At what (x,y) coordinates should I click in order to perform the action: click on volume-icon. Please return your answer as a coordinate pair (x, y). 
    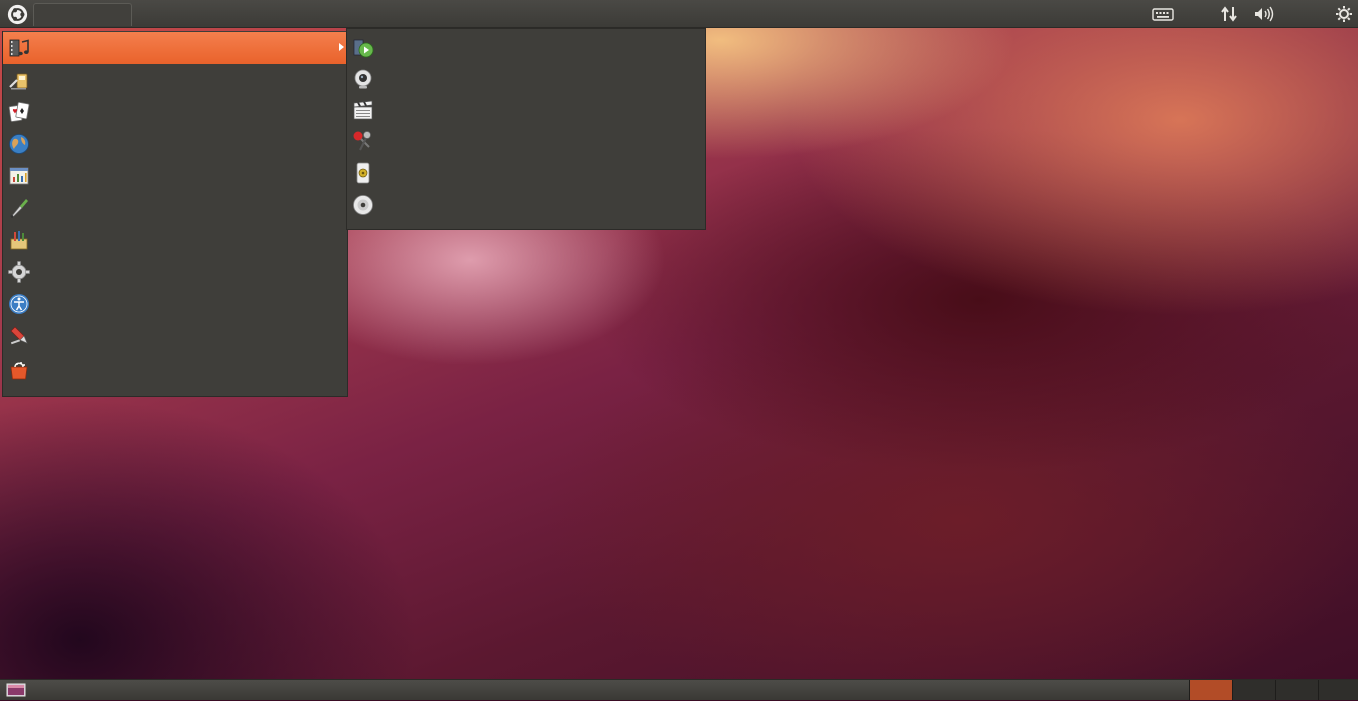
    Looking at the image, I should click on (1264, 14).